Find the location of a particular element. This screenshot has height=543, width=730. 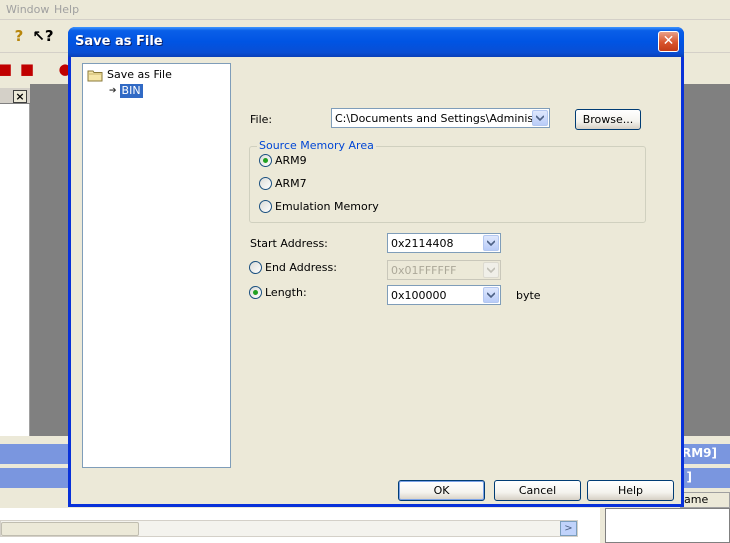

length-combo: 0x100000 is located at coordinates (444, 295).